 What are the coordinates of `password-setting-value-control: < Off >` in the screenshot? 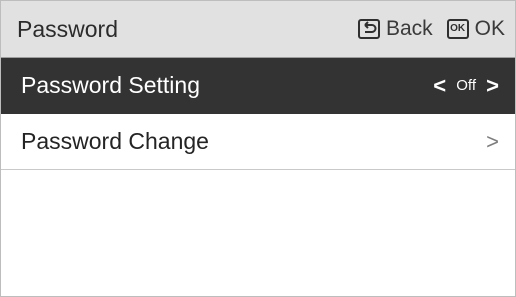 It's located at (466, 85).